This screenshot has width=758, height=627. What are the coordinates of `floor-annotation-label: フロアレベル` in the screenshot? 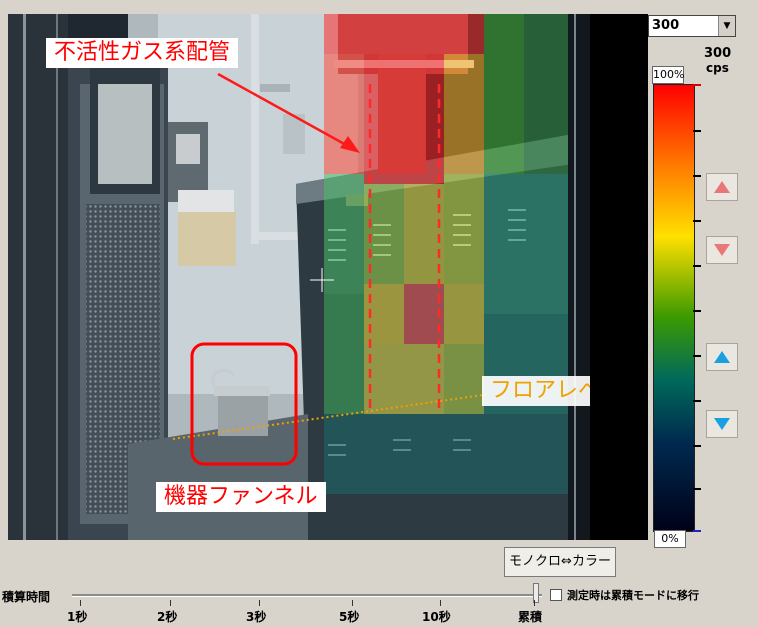 It's located at (536, 391).